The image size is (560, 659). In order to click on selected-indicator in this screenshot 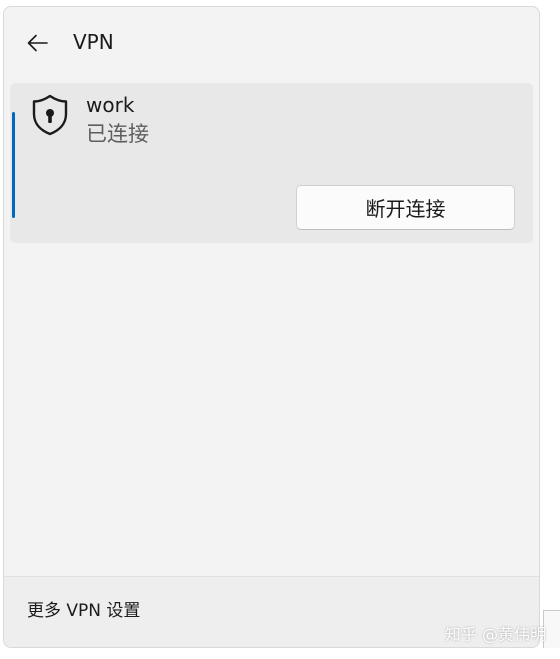, I will do `click(13, 165)`.